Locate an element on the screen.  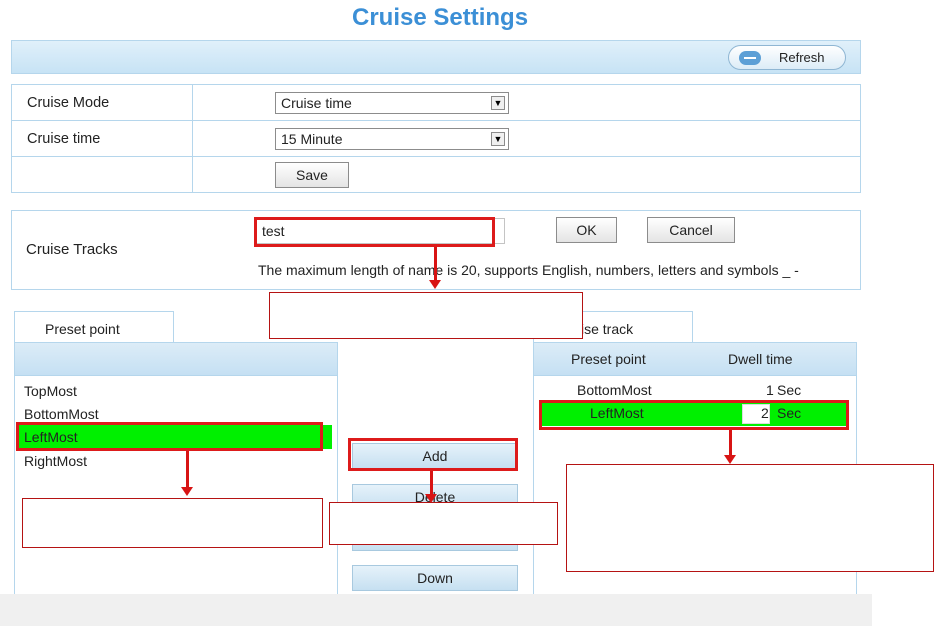
preset-panel-header is located at coordinates (176, 359).